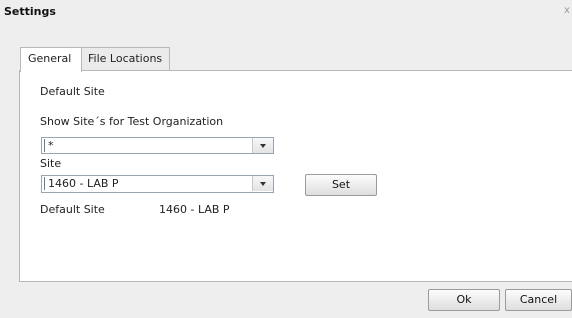 The image size is (572, 318). I want to click on tab-general-label: General, so click(50, 58).